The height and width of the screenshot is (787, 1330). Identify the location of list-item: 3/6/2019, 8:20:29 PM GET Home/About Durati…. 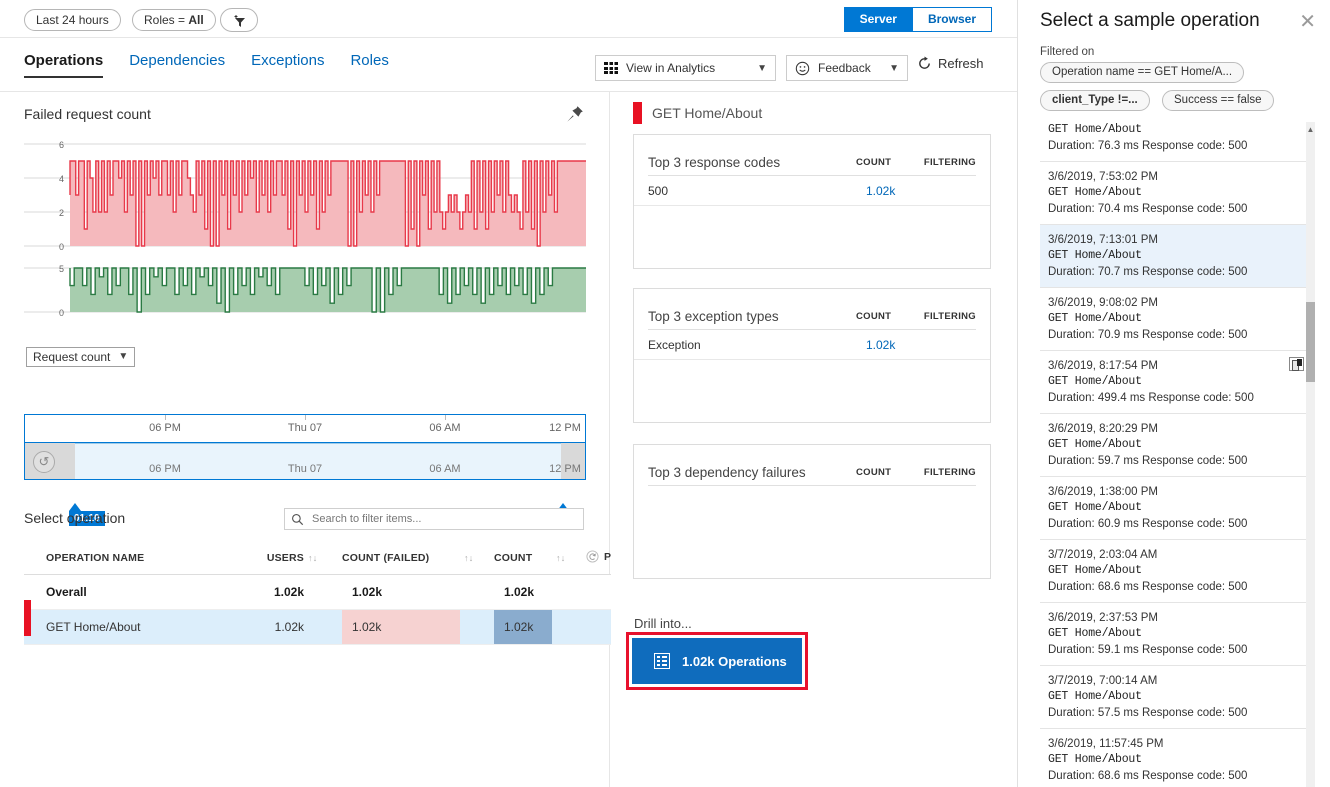
(1175, 445).